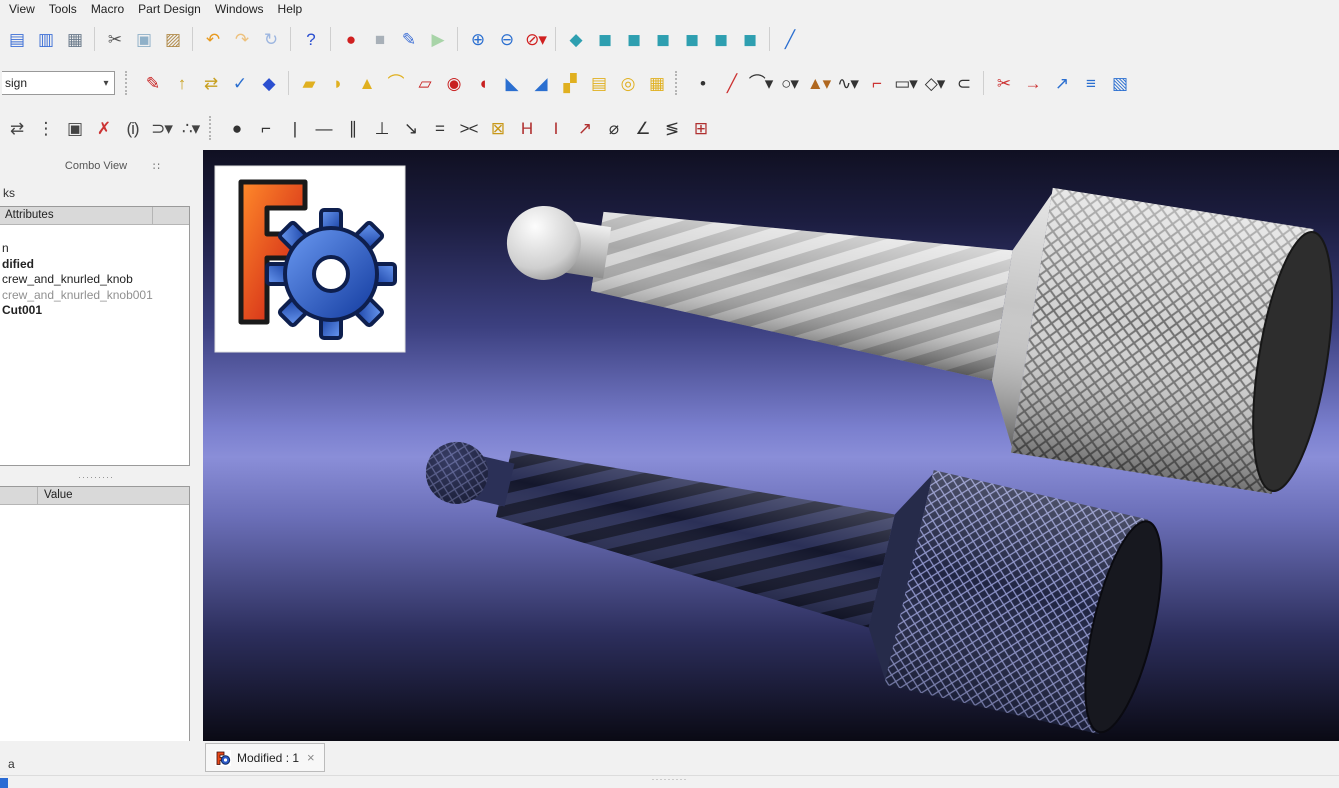 This screenshot has width=1339, height=788. What do you see at coordinates (350, 39) in the screenshot?
I see `macro-record-icon: ●` at bounding box center [350, 39].